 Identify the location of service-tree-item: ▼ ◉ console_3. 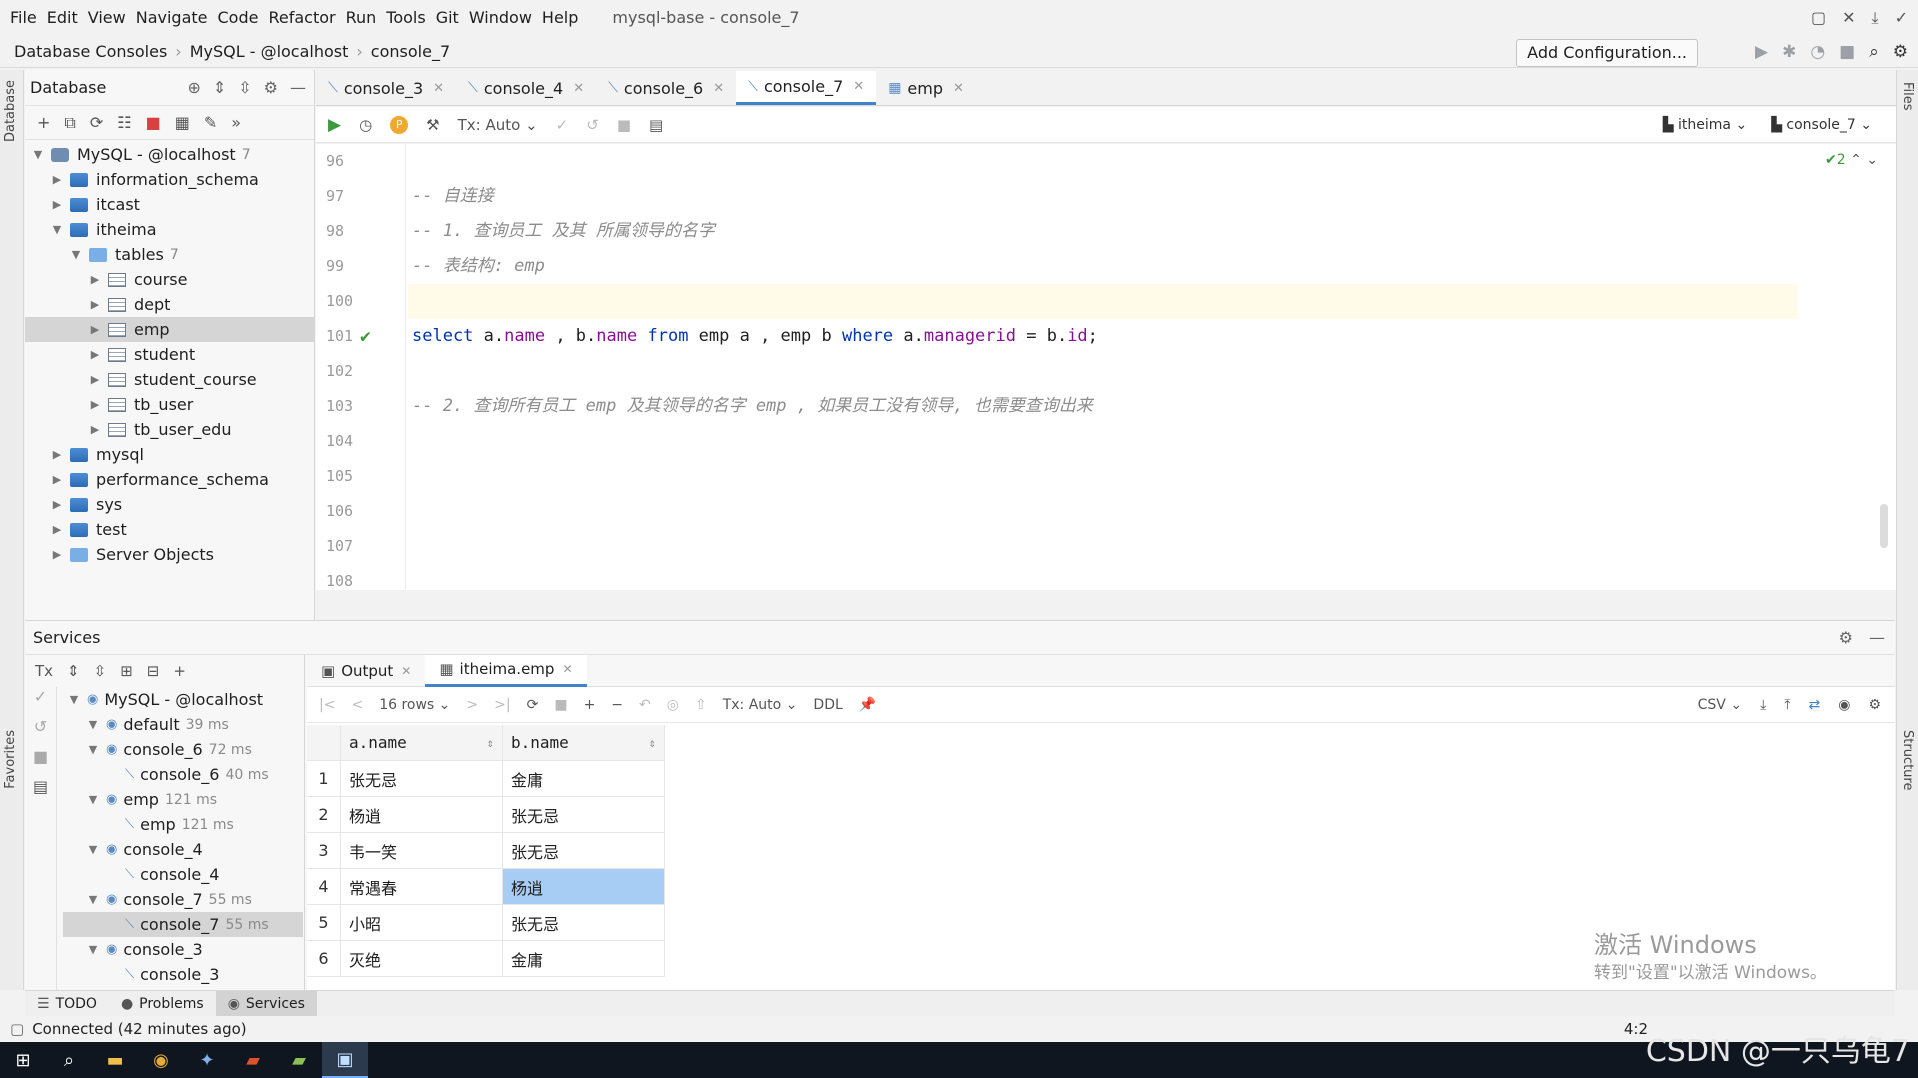
(183, 949).